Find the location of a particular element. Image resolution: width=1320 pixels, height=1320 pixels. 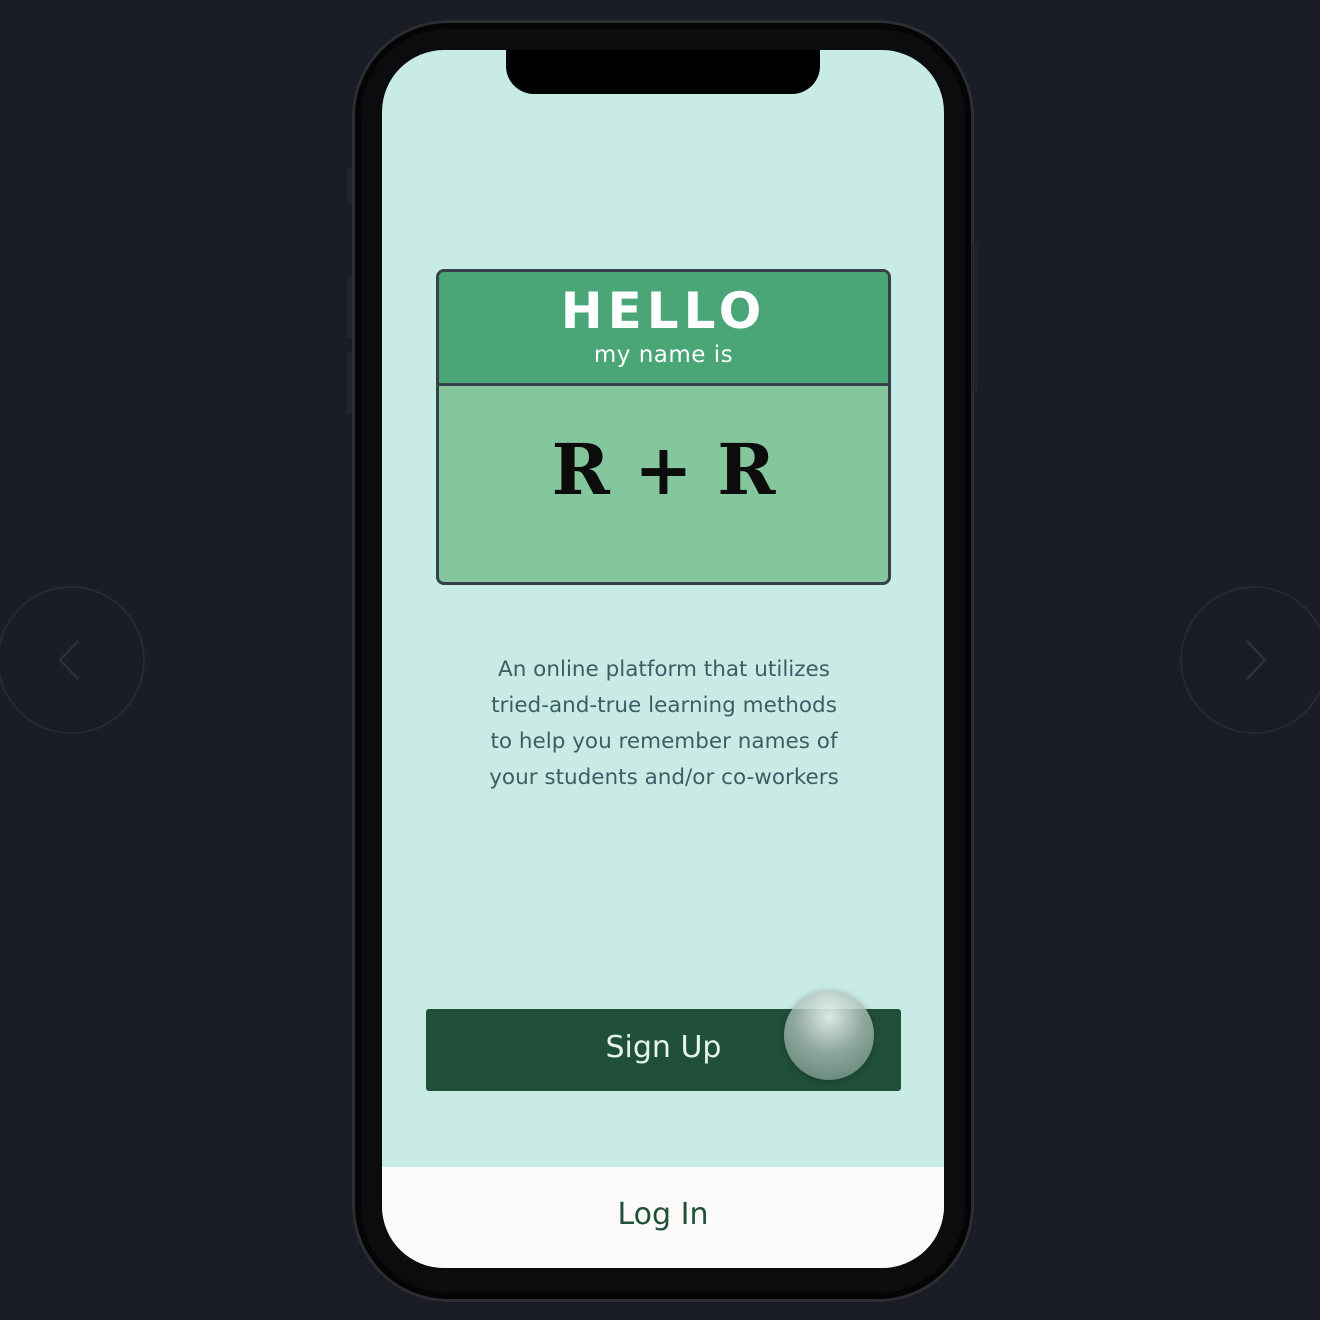

chevron-right-icon is located at coordinates (1254, 660).